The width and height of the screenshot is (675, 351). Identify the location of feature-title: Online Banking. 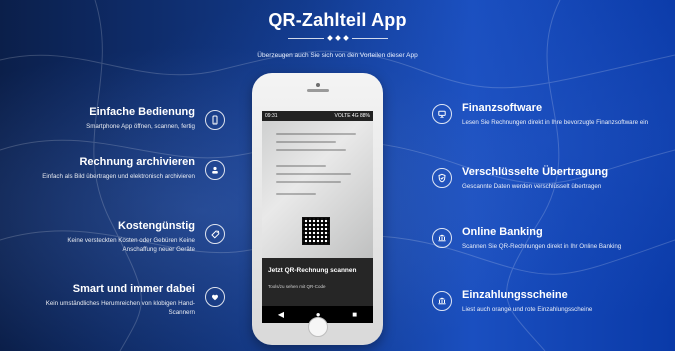
(502, 232).